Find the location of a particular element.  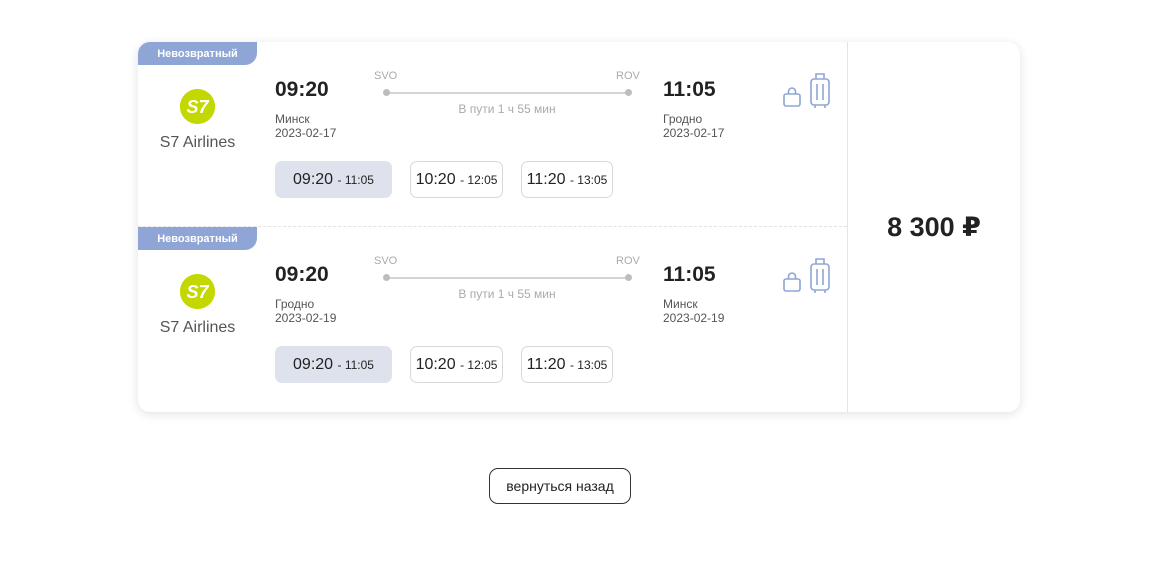

ticket-price: 8 300 ₽ is located at coordinates (934, 226).